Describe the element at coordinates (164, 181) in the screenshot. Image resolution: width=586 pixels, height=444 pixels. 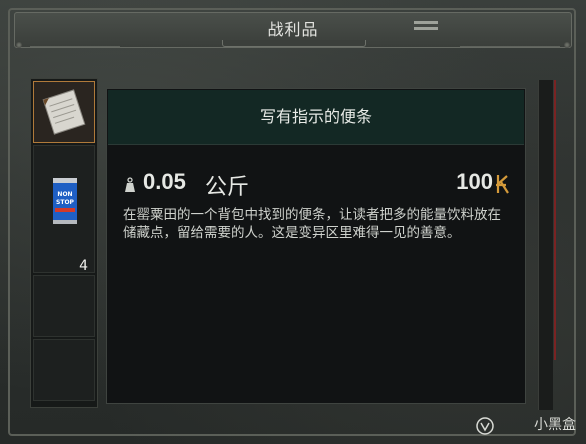
I see `item-weight-value: 0.05` at that location.